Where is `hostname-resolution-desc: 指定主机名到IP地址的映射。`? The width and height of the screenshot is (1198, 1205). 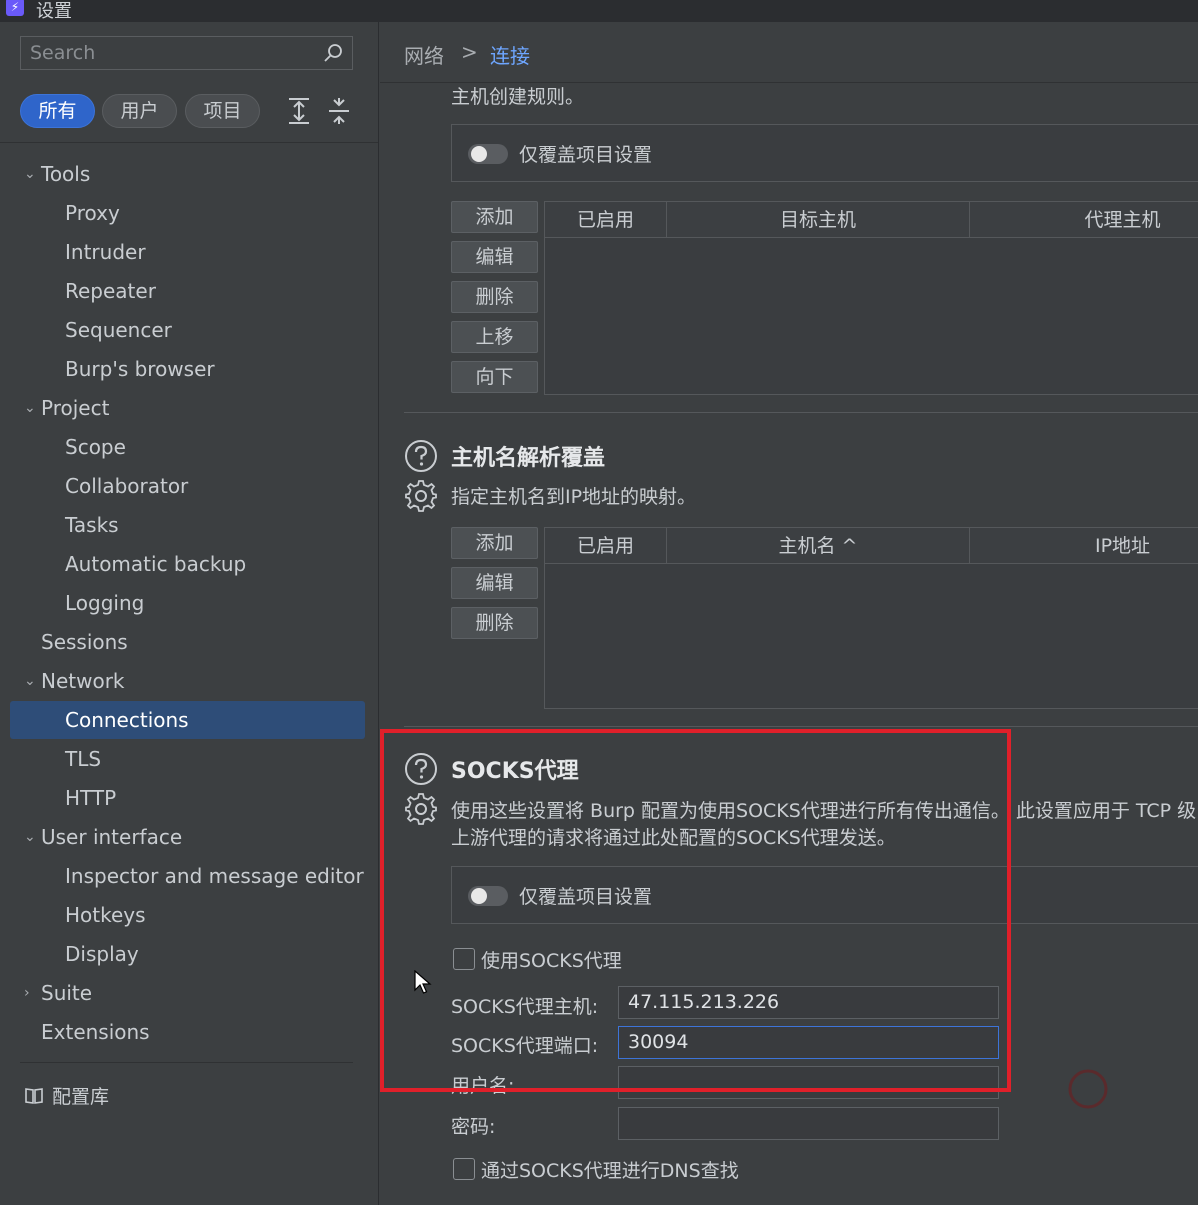 hostname-resolution-desc: 指定主机名到IP地址的映射。 is located at coordinates (574, 497).